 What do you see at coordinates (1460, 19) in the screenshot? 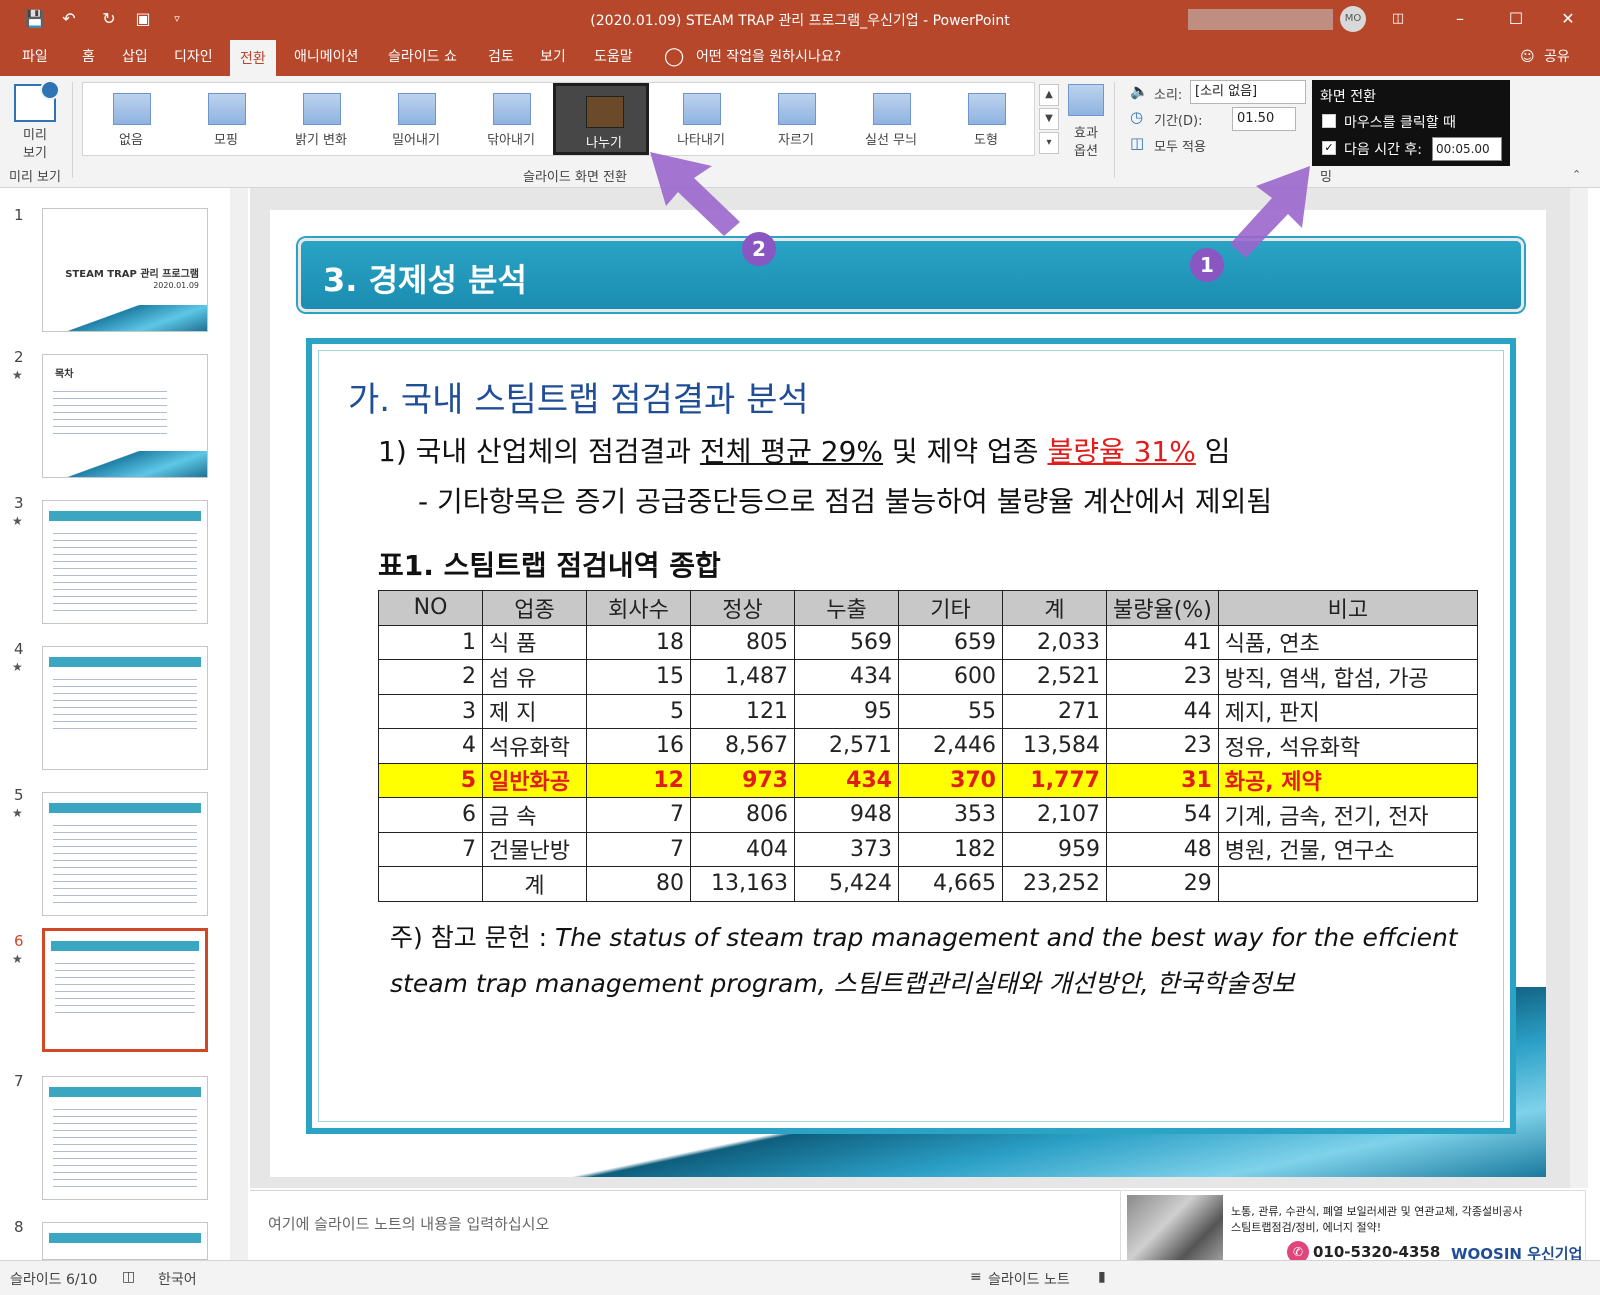
I see `minimize-button: –` at bounding box center [1460, 19].